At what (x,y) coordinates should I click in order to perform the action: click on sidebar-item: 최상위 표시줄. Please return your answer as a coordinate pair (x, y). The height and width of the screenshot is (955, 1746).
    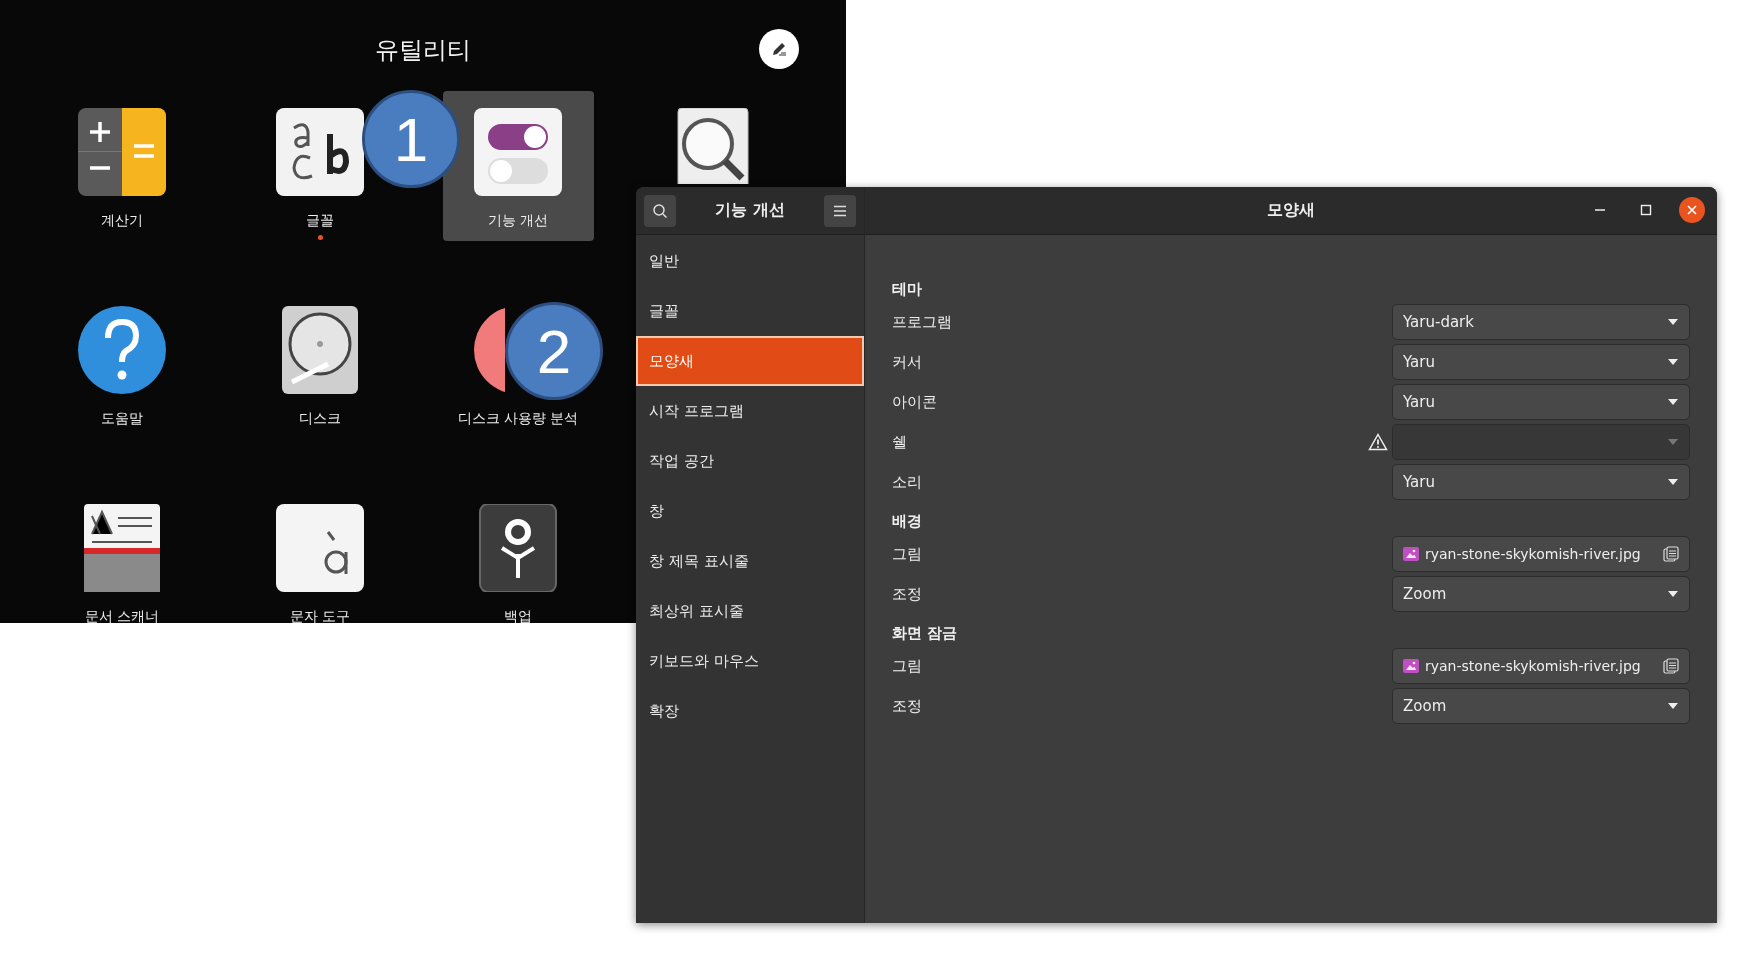
    Looking at the image, I should click on (750, 611).